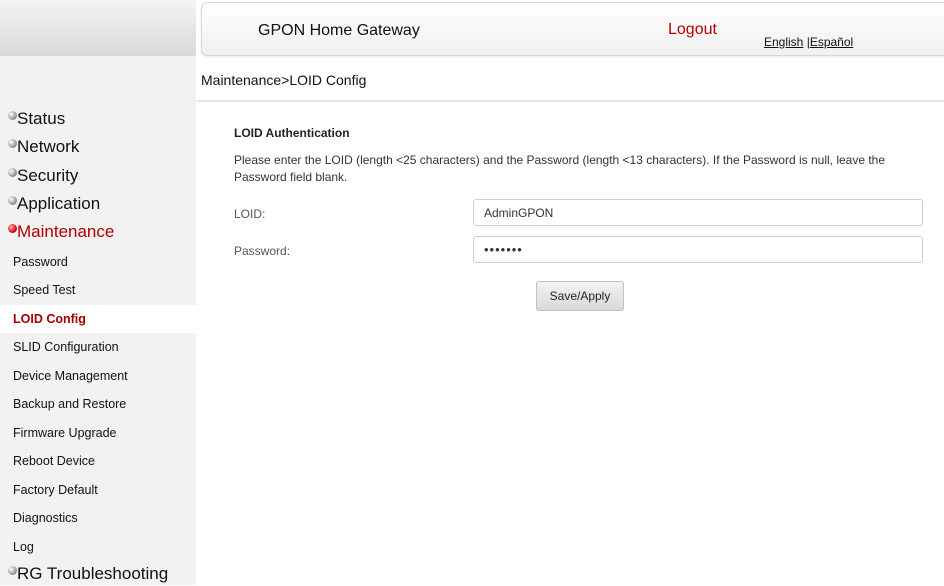 The image size is (944, 586). Describe the element at coordinates (698, 249) in the screenshot. I see `password-input` at that location.